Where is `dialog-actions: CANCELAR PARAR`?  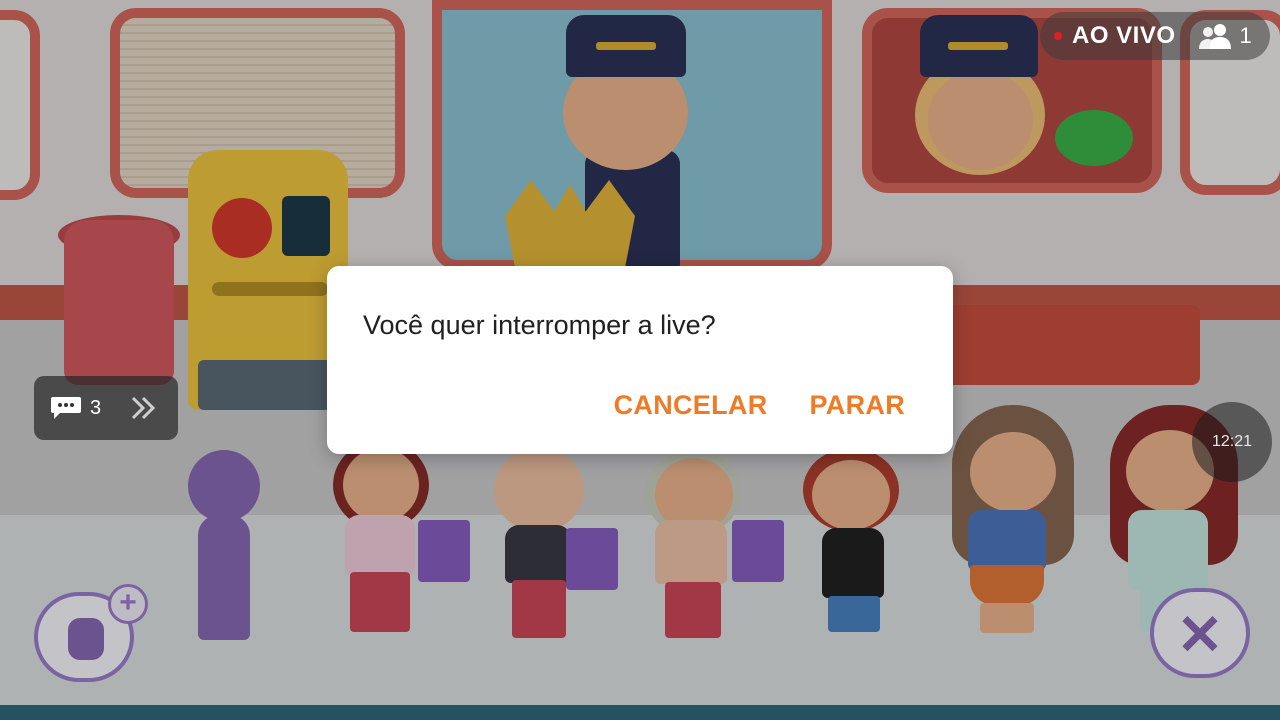 dialog-actions: CANCELAR PARAR is located at coordinates (759, 405).